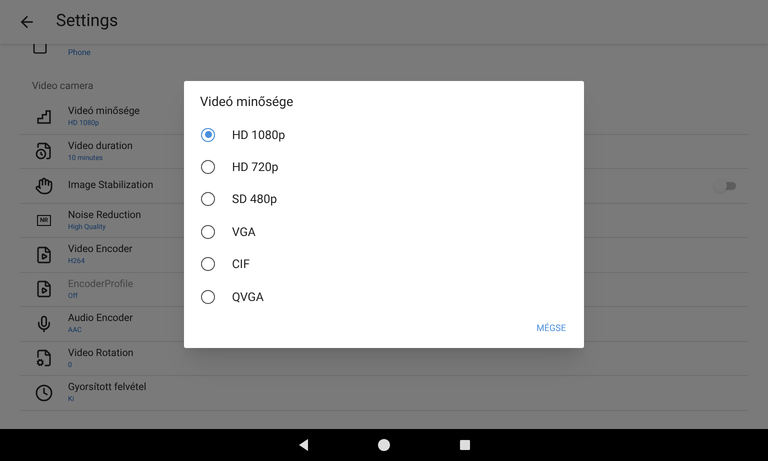 The width and height of the screenshot is (768, 461). Describe the element at coordinates (248, 297) in the screenshot. I see `option-label: QVGA` at that location.